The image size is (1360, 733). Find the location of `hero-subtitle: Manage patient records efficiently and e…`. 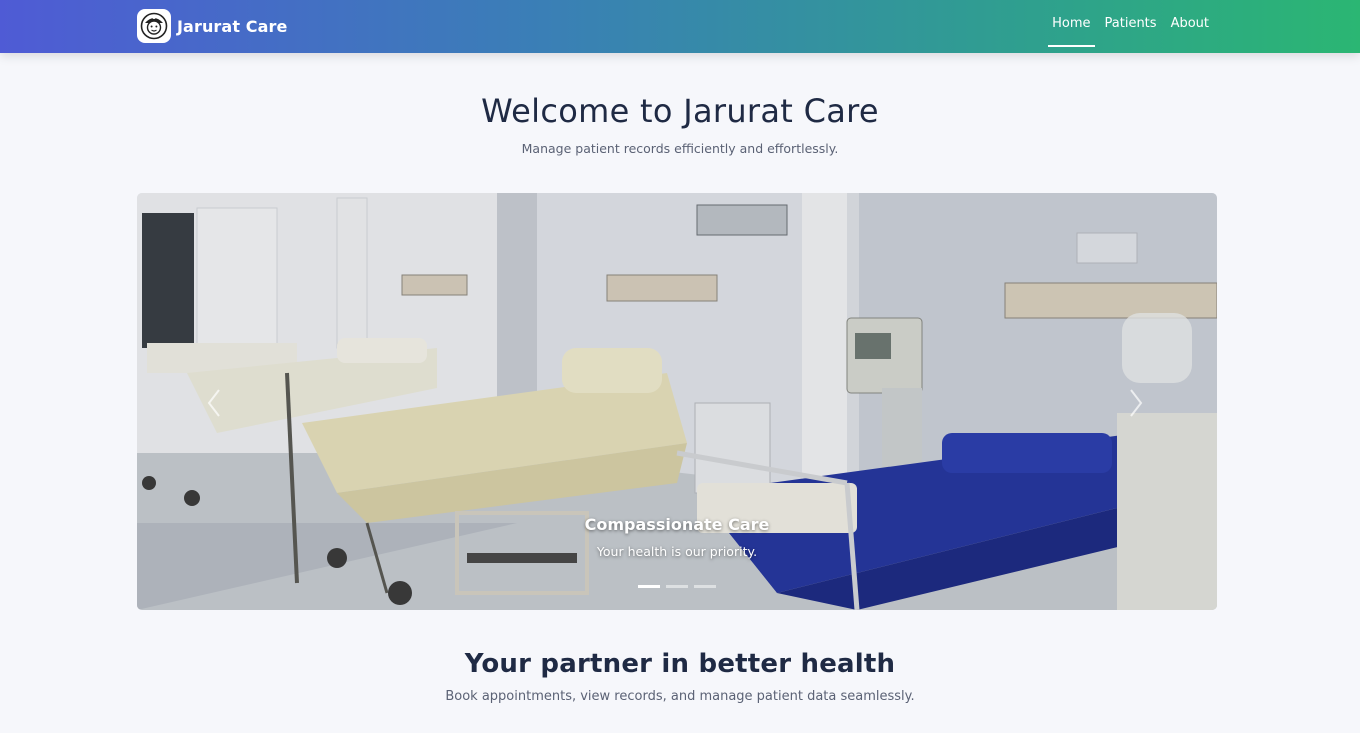

hero-subtitle: Manage patient records efficiently and e… is located at coordinates (680, 148).